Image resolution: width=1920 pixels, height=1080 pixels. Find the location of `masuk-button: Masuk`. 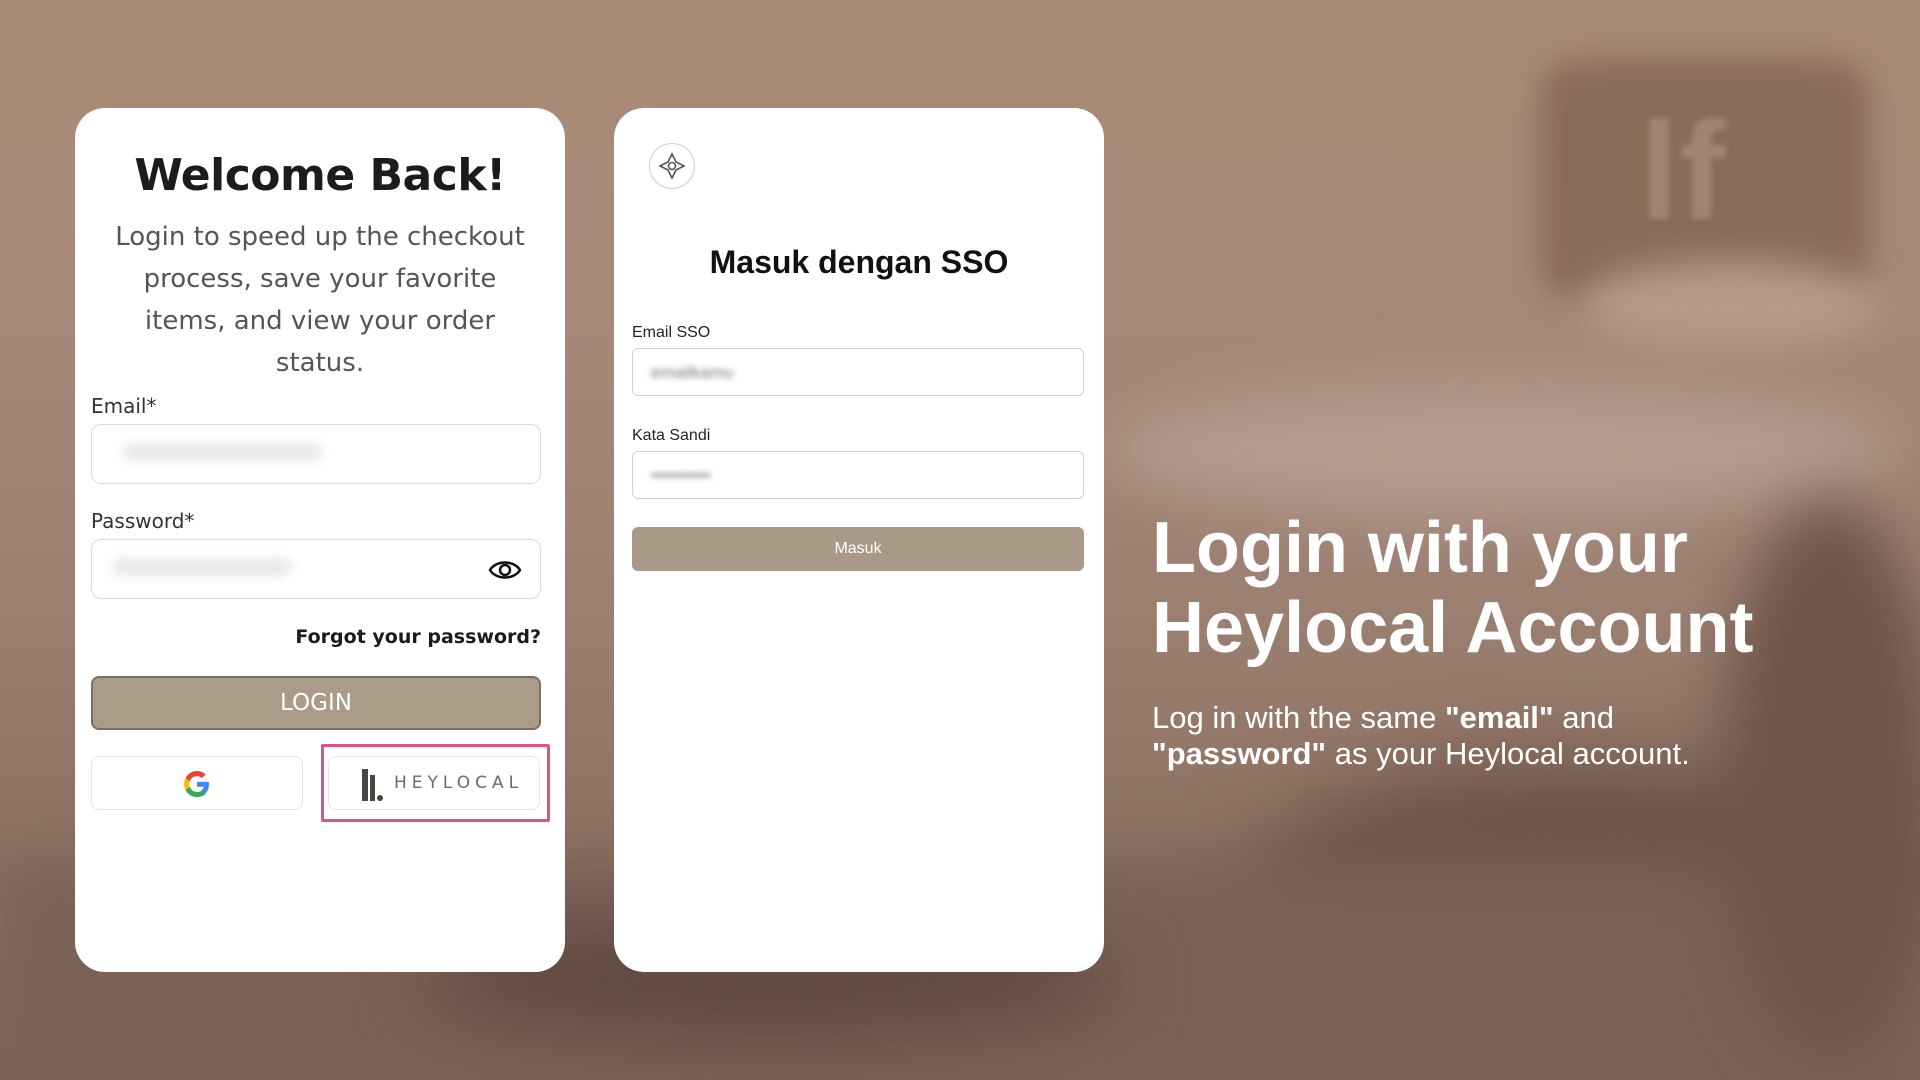

masuk-button: Masuk is located at coordinates (858, 549).